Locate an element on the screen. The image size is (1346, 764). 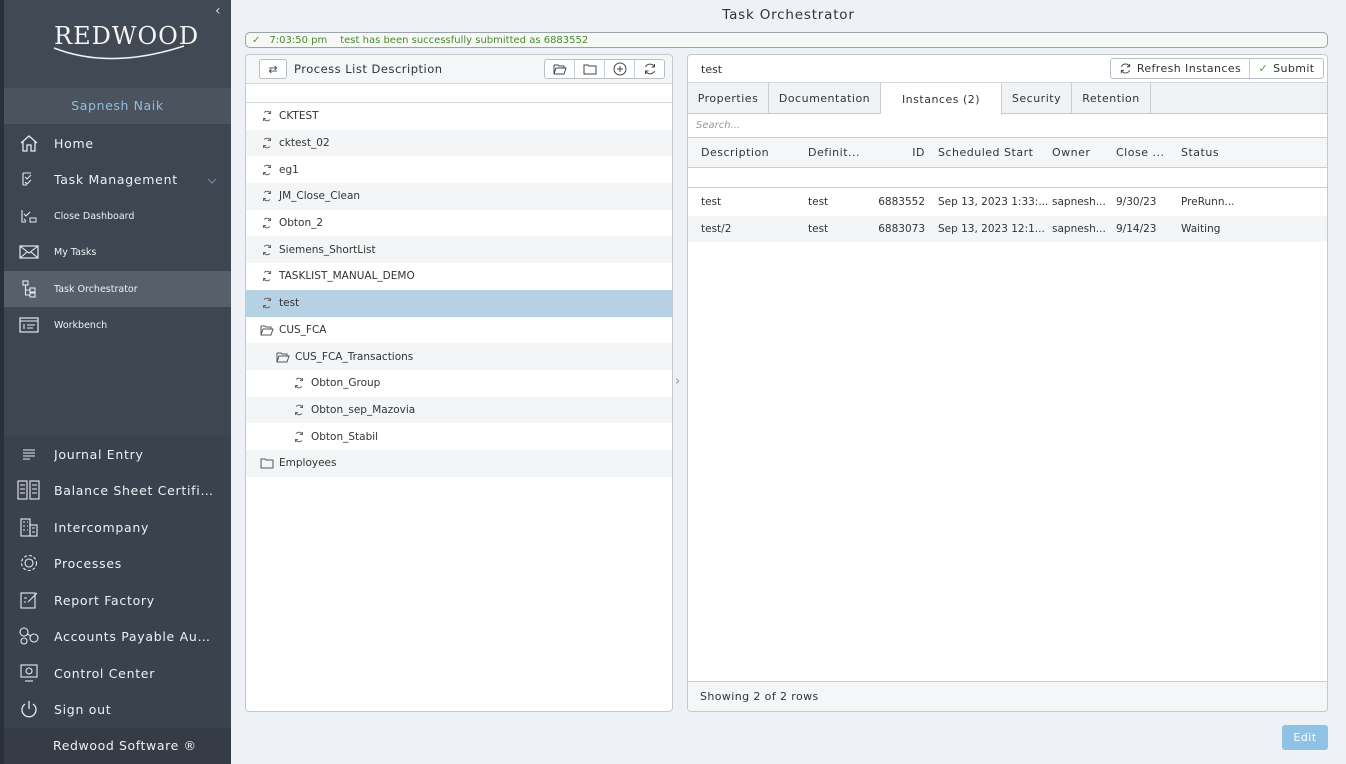
nav-processes-label: Processes is located at coordinates (88, 563).